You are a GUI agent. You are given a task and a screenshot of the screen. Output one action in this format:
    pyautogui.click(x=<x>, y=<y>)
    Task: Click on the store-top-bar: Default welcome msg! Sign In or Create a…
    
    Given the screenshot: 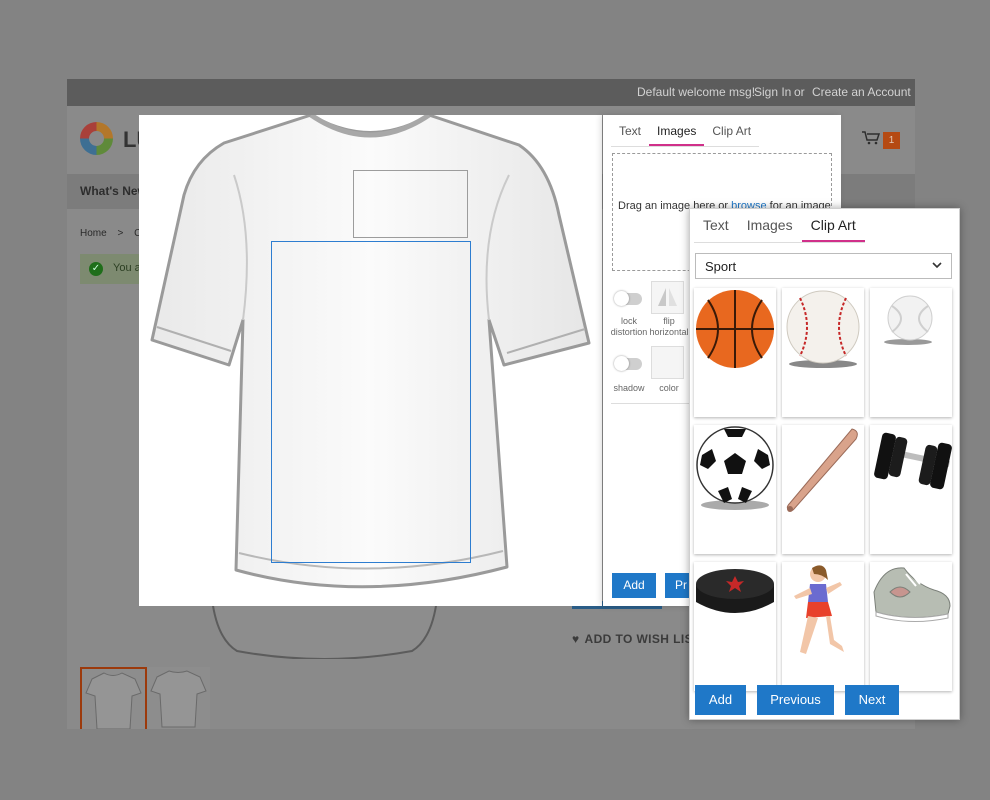 What is the action you would take?
    pyautogui.click(x=491, y=92)
    